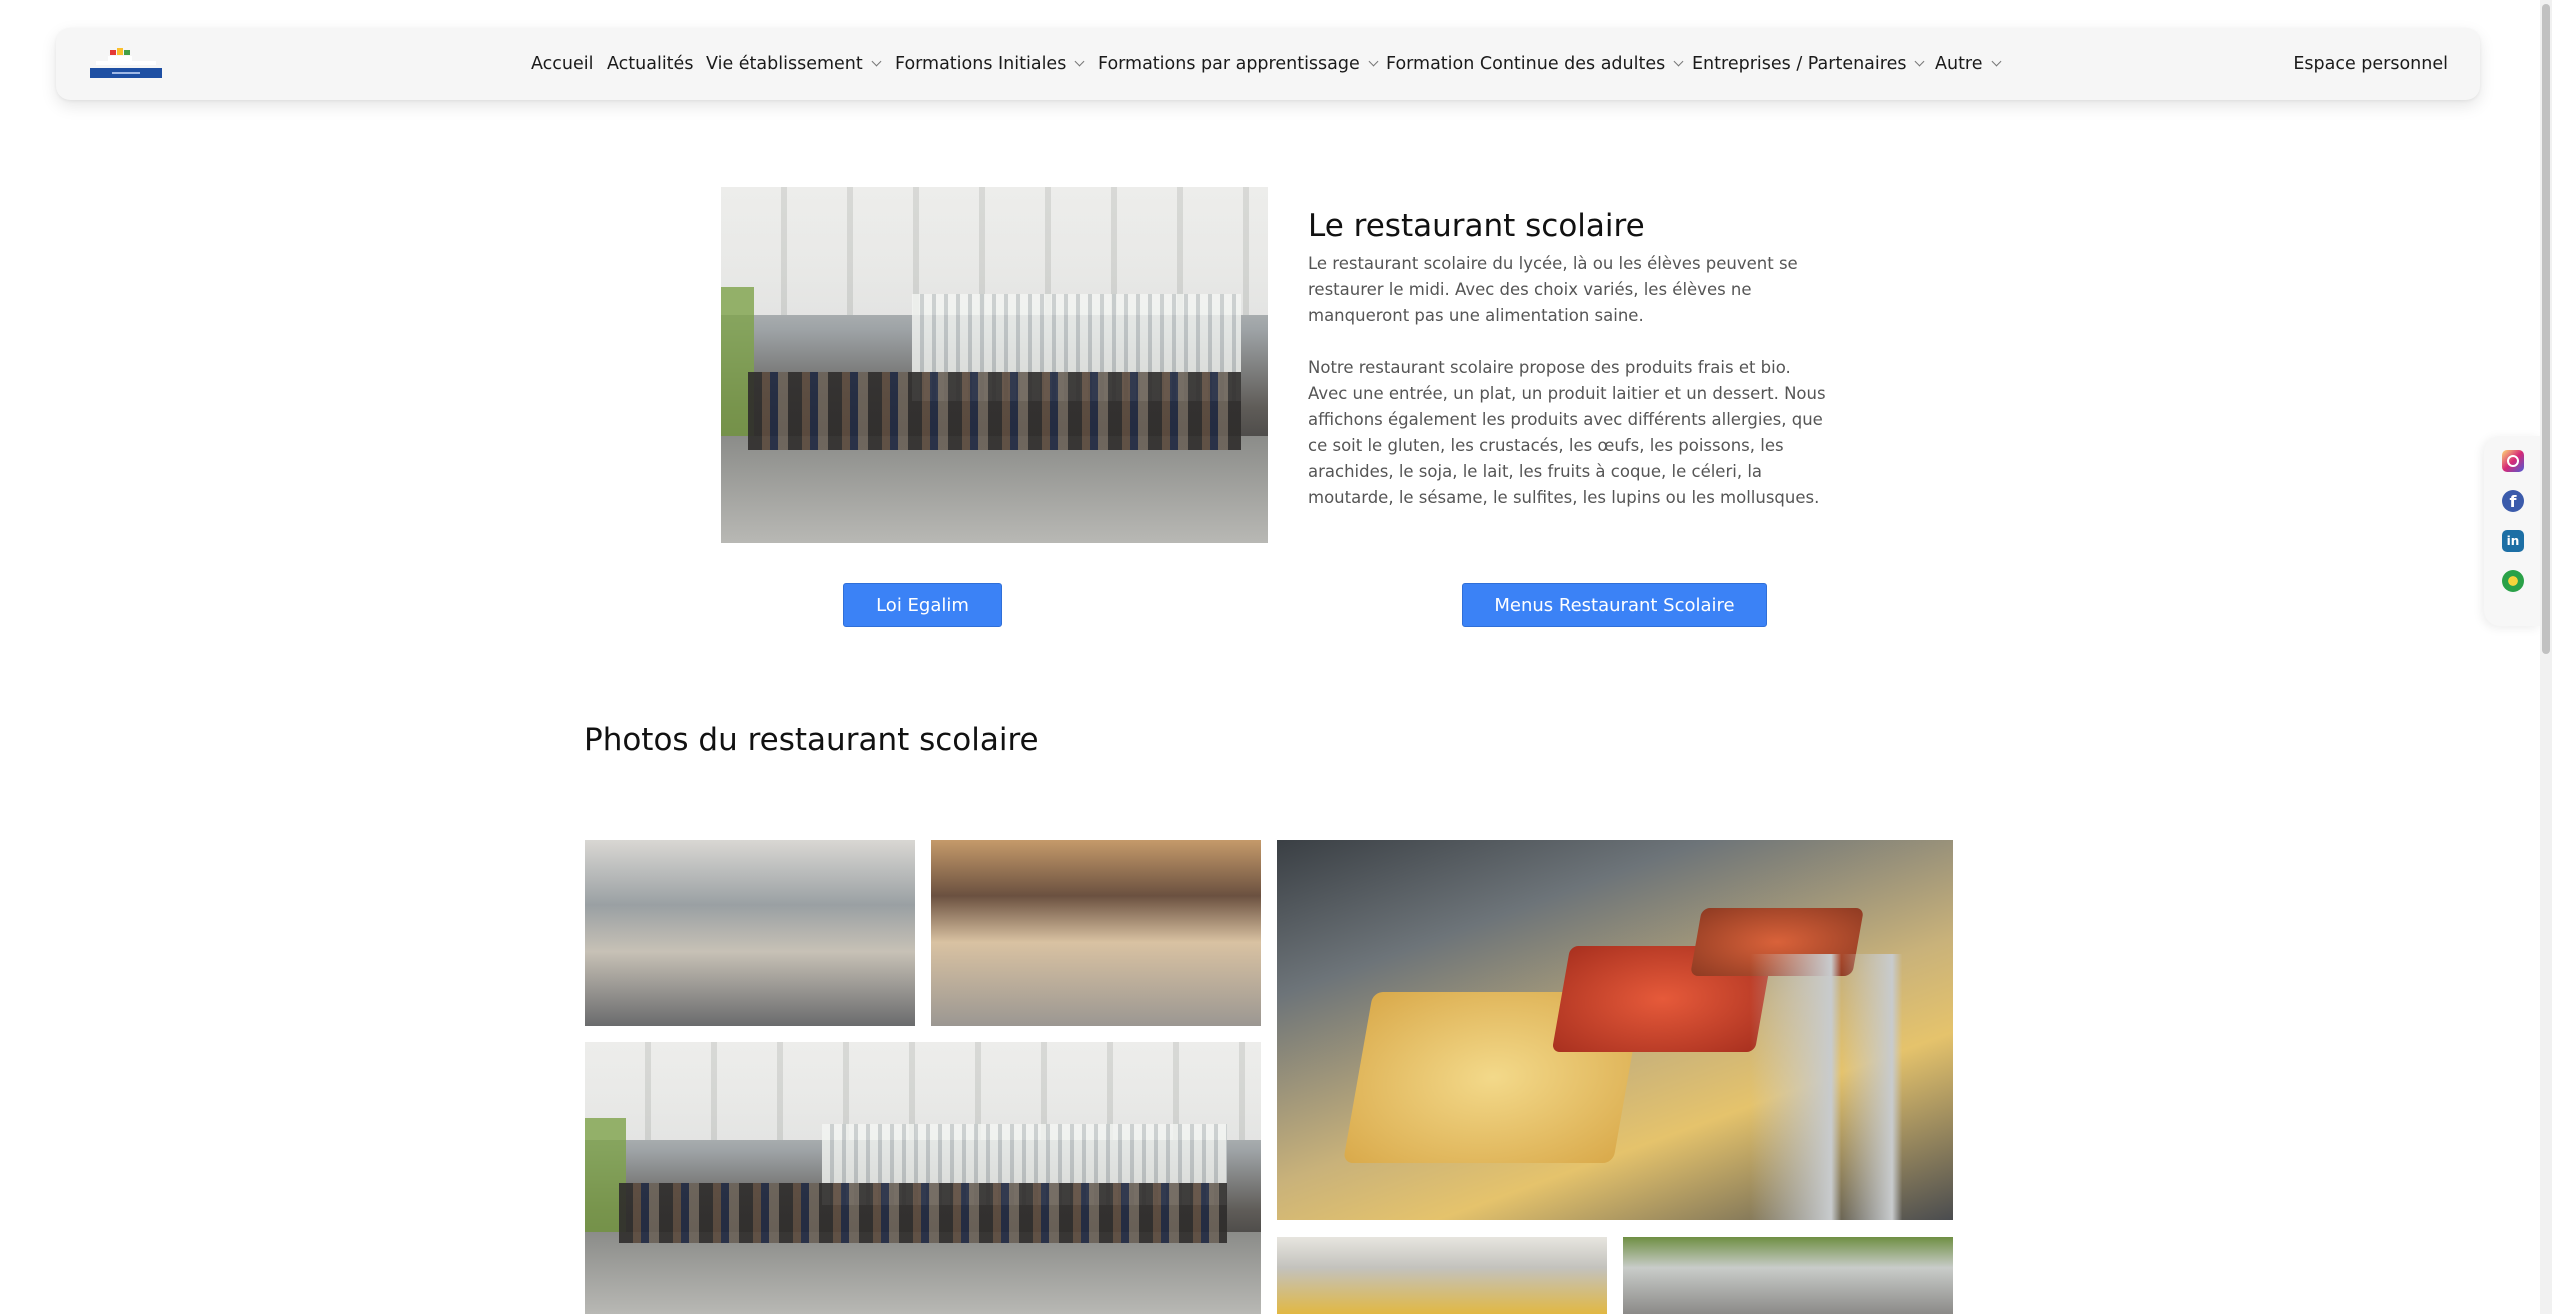  Describe the element at coordinates (1229, 64) in the screenshot. I see `nav-label: Formations par apprentissage` at that location.